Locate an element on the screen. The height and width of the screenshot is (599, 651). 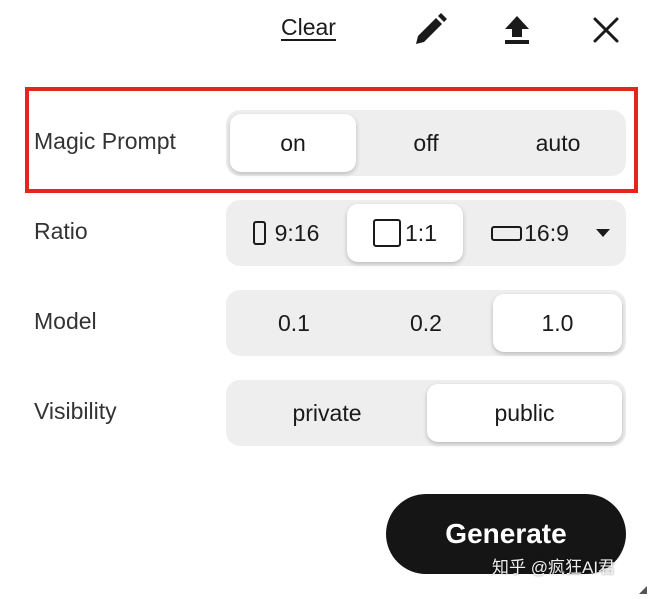
ratio-option-label: 9:16 is located at coordinates (297, 232).